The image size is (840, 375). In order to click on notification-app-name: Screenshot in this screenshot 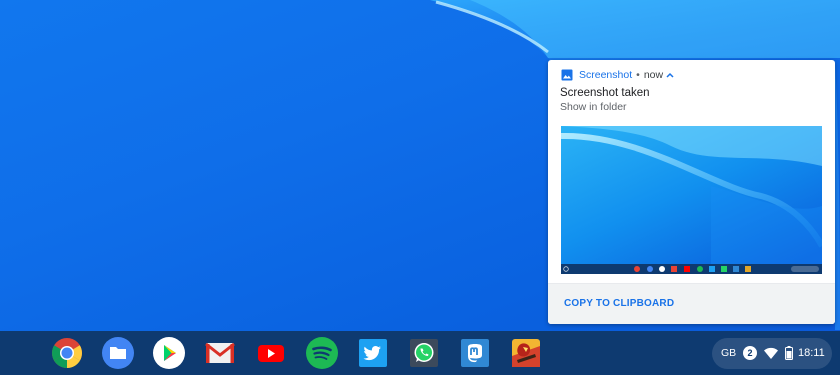, I will do `click(606, 75)`.